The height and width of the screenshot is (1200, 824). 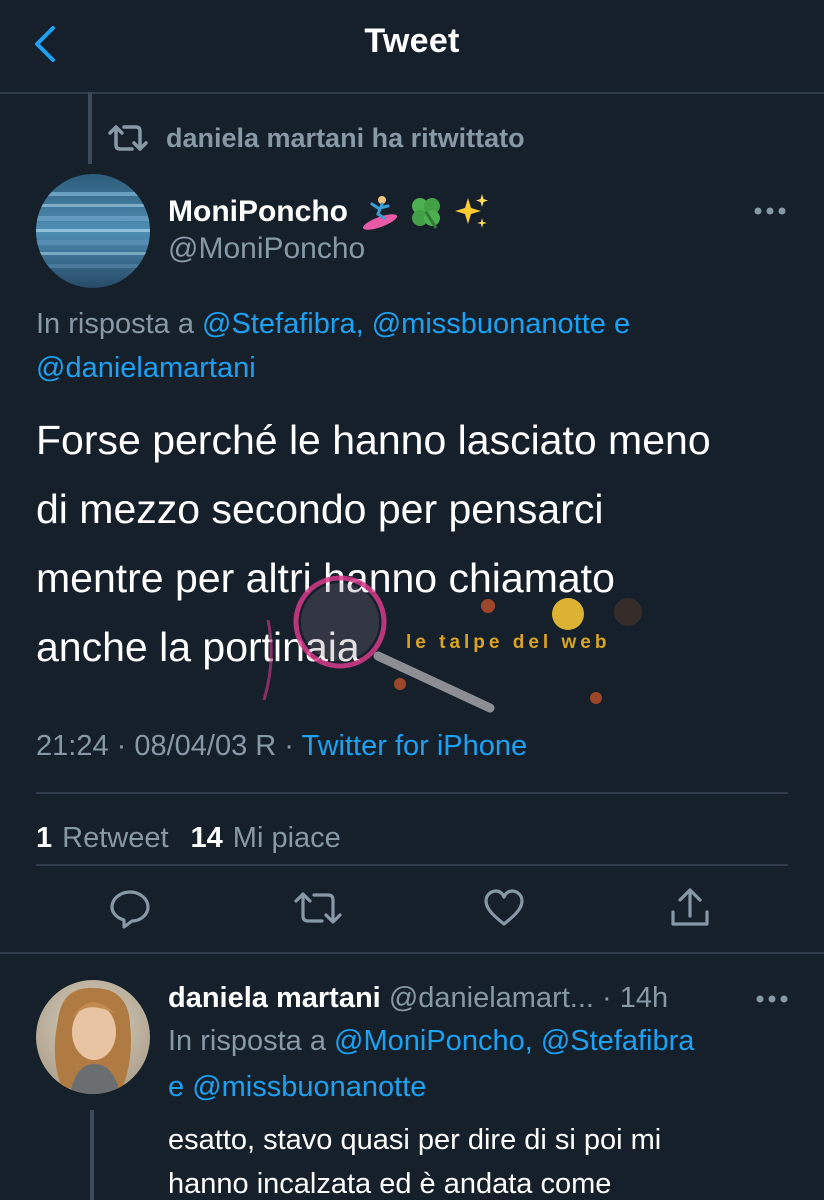 I want to click on reply-button, so click(x=130, y=908).